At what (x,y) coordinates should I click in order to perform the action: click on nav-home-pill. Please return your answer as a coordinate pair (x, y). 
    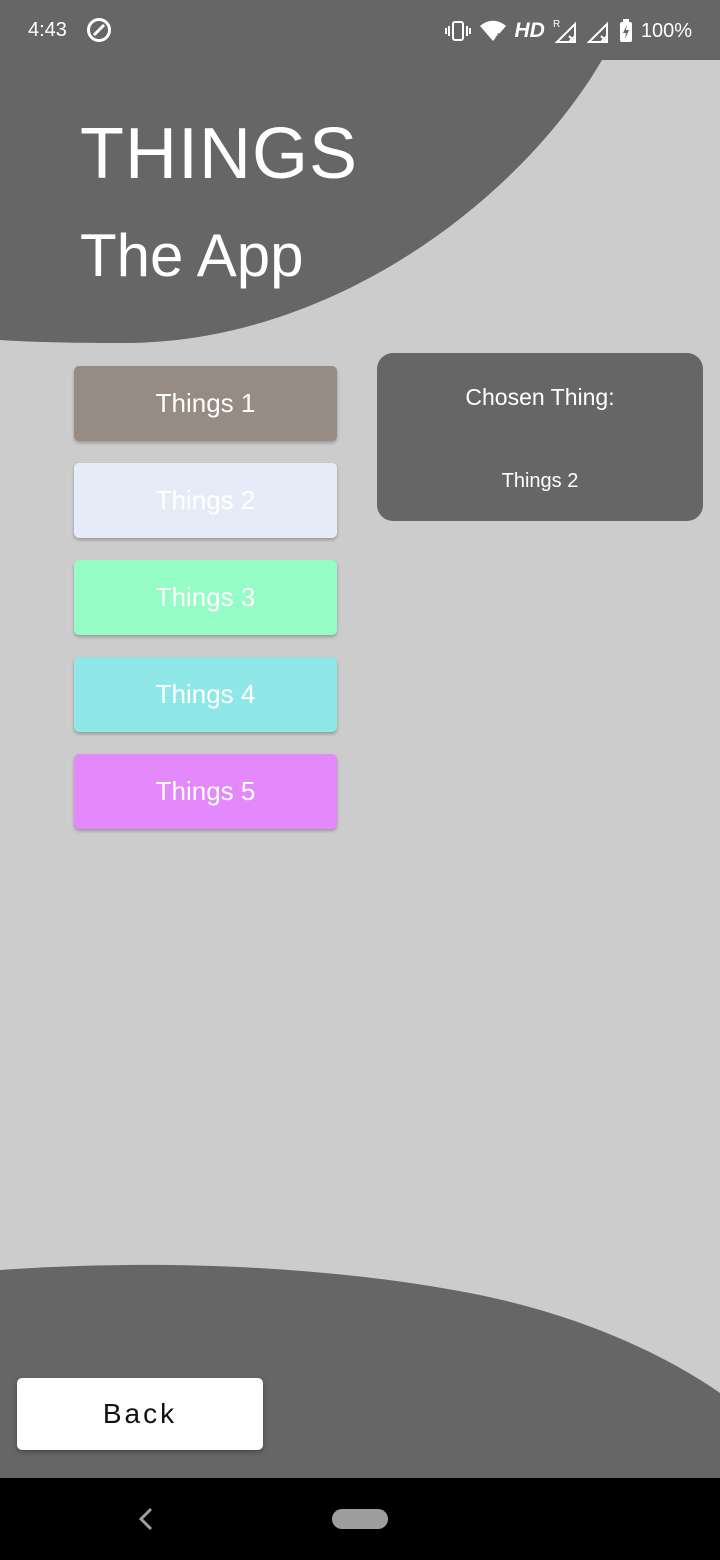
    Looking at the image, I should click on (360, 1519).